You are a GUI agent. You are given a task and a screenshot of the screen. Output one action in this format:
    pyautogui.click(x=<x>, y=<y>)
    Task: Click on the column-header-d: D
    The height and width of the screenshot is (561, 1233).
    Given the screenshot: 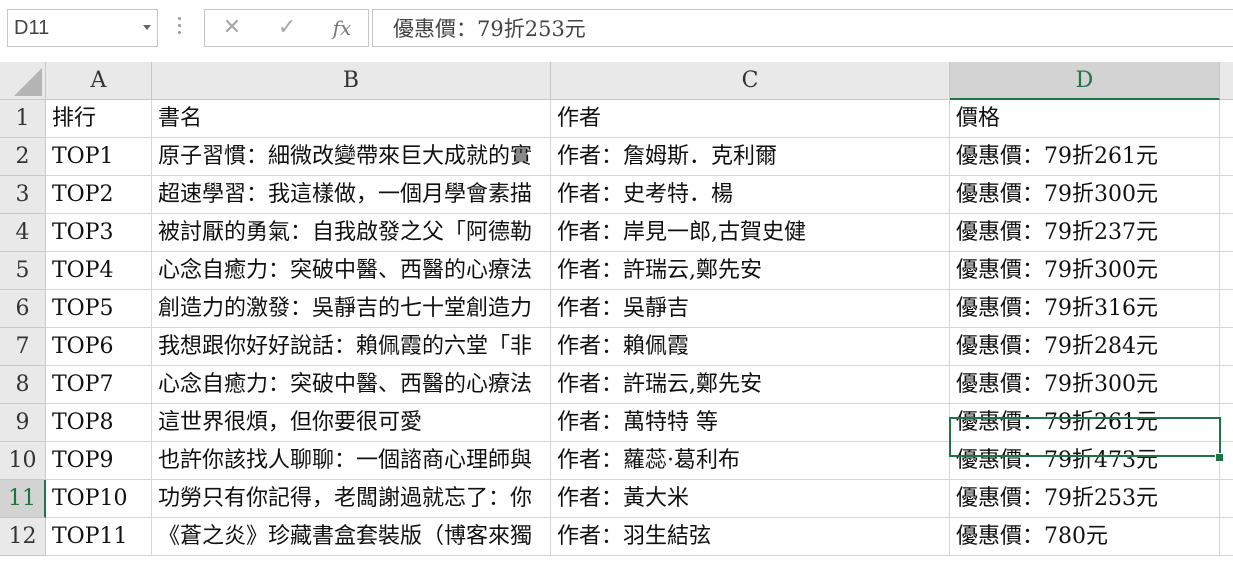 What is the action you would take?
    pyautogui.click(x=1085, y=81)
    